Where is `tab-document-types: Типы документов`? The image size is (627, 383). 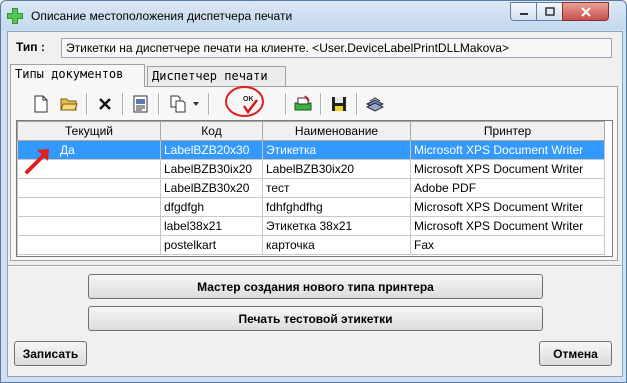 tab-document-types: Типы документов is located at coordinates (77, 75).